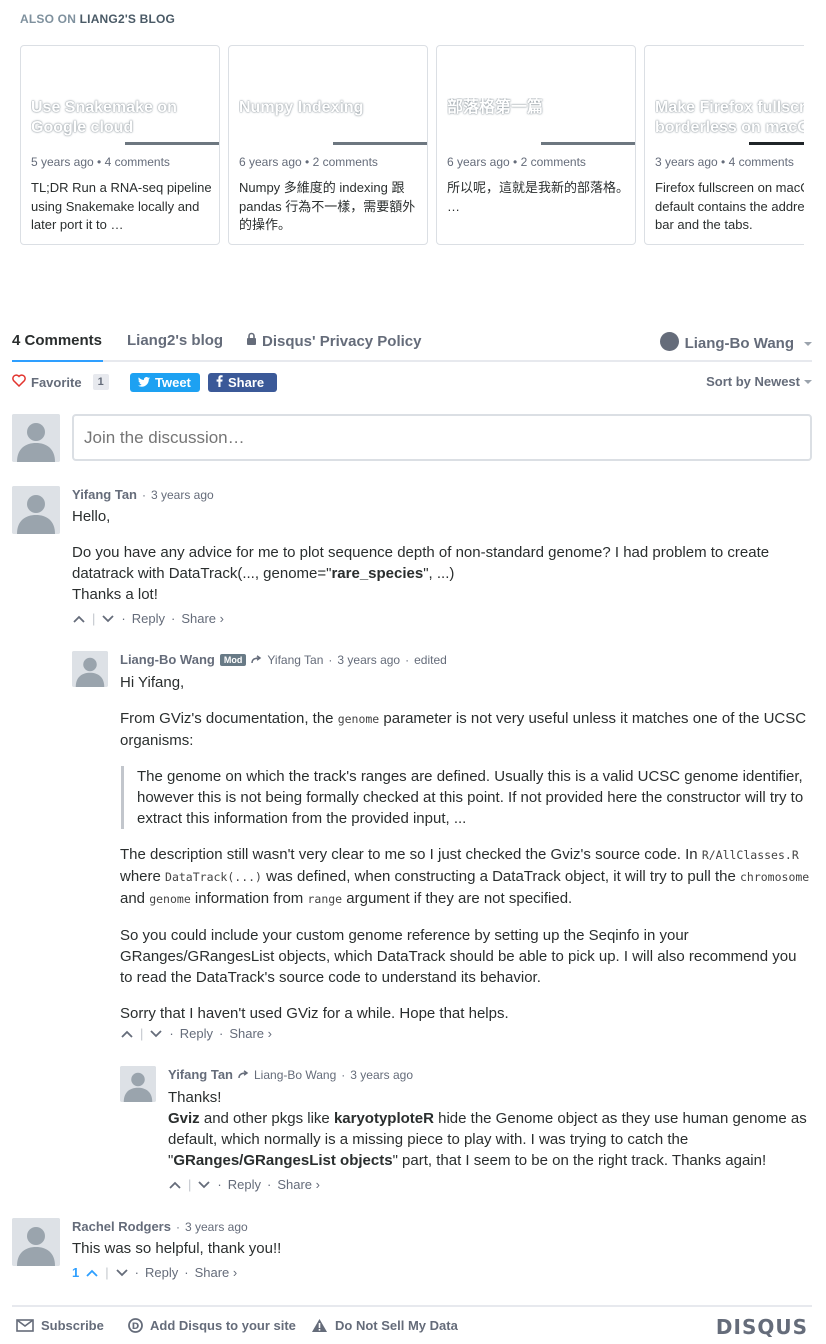  What do you see at coordinates (127, 19) in the screenshot?
I see `also-on-blog-name: LIANG2'S BLOG` at bounding box center [127, 19].